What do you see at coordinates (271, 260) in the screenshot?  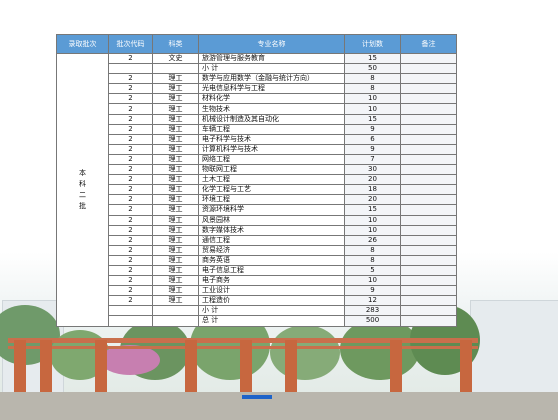 I see `major-name-cell: 商务英语` at bounding box center [271, 260].